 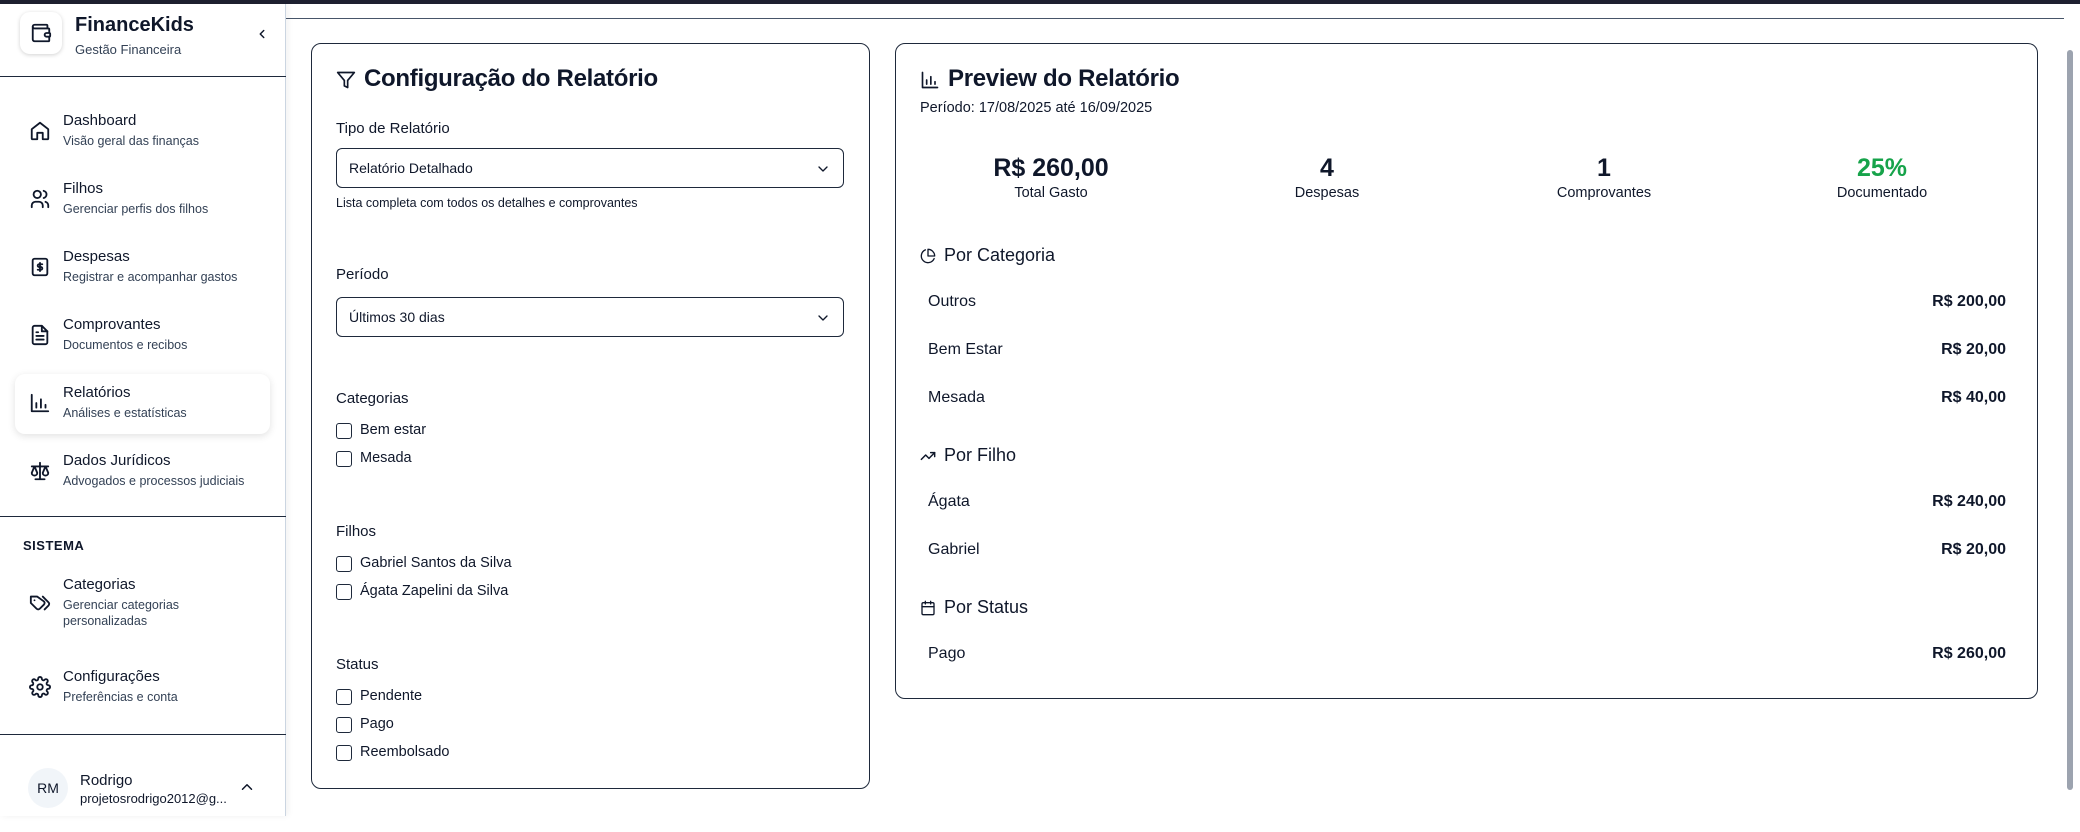 I want to click on stat-value: 25%, so click(x=1882, y=168).